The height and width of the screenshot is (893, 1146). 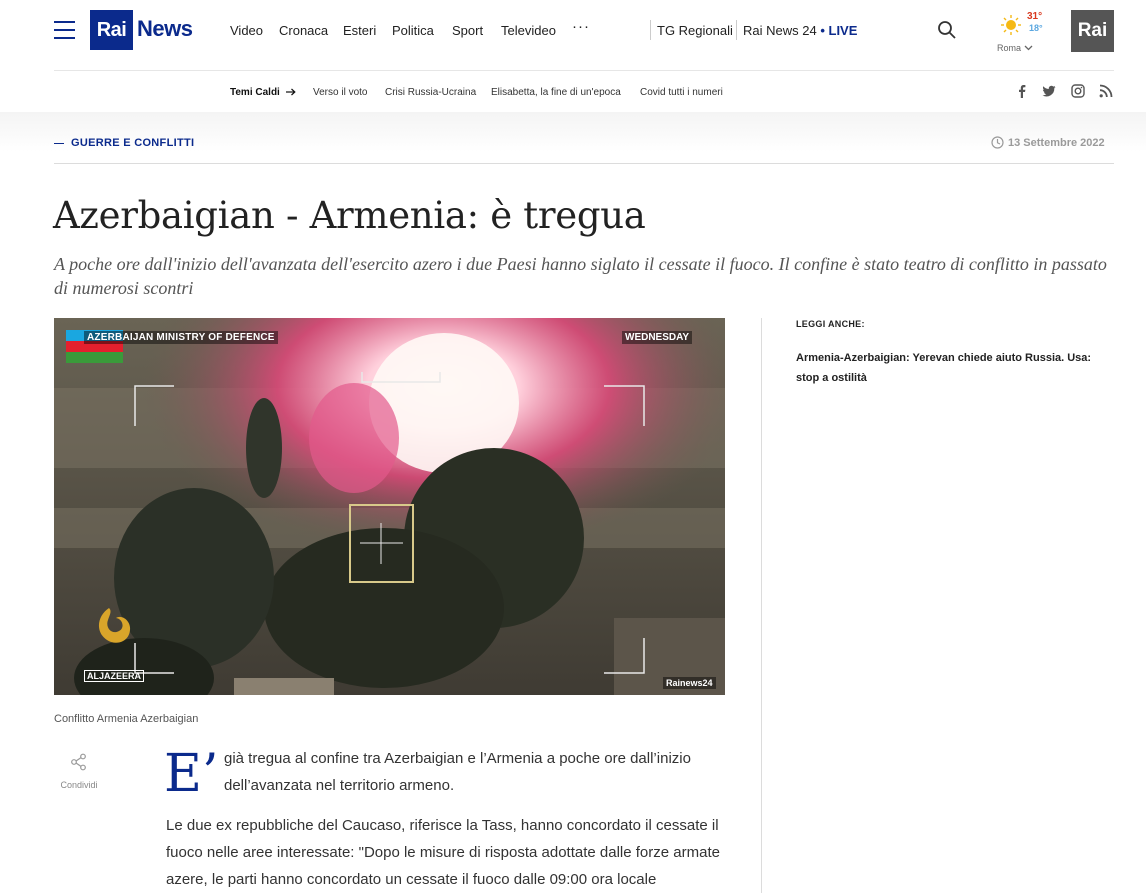 What do you see at coordinates (695, 30) in the screenshot?
I see `tg-regionali-link: TG Regionali` at bounding box center [695, 30].